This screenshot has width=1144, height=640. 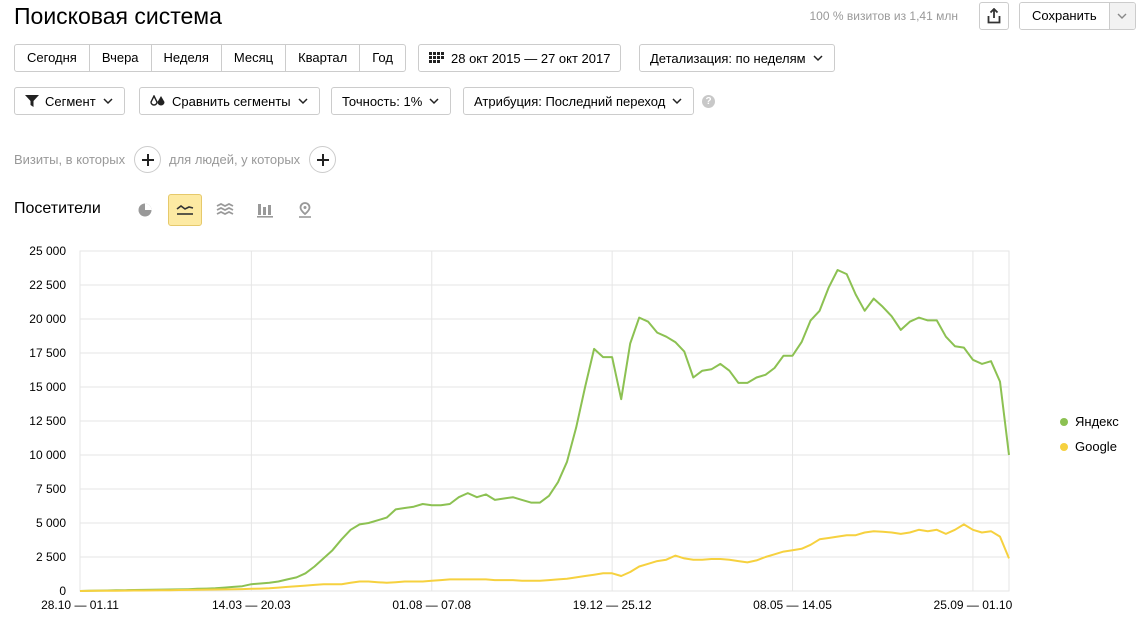 I want to click on x-tick-label: 01.08 — 07.08, so click(x=431, y=605).